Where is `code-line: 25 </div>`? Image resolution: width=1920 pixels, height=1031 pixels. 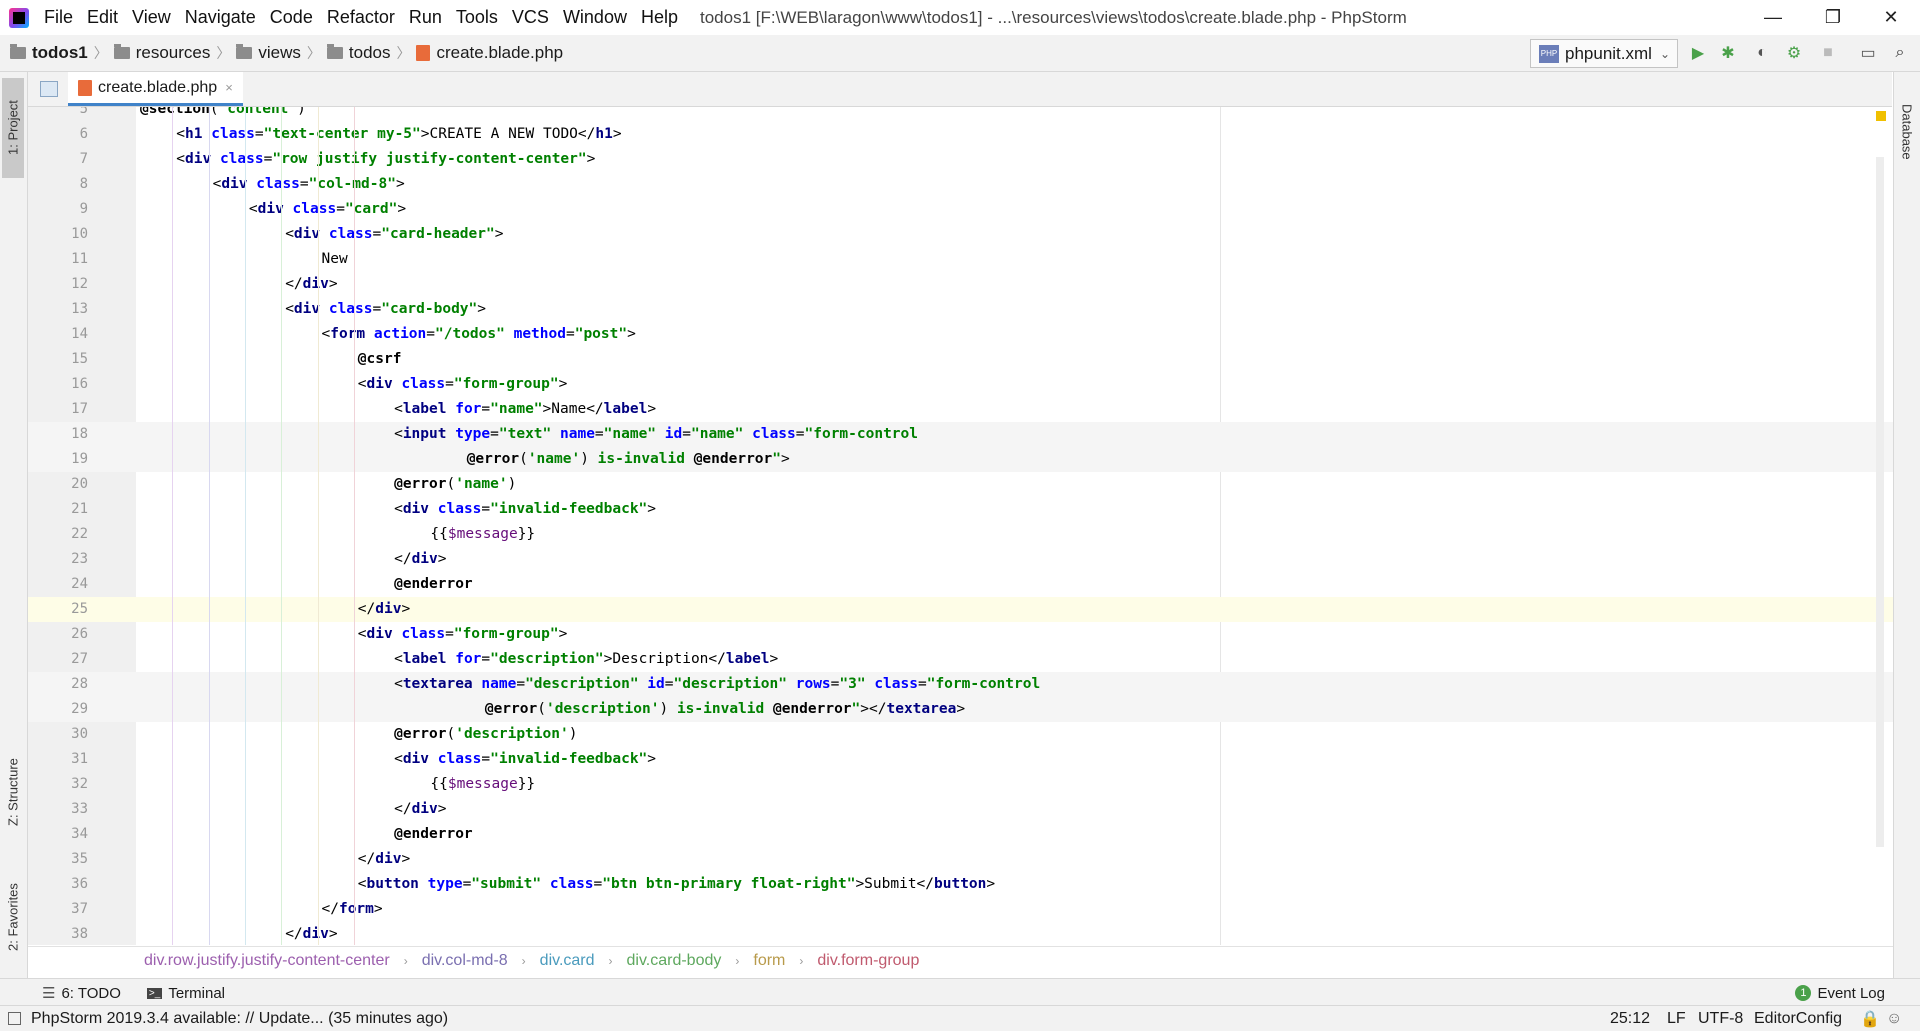 code-line: 25 </div> is located at coordinates (960, 609).